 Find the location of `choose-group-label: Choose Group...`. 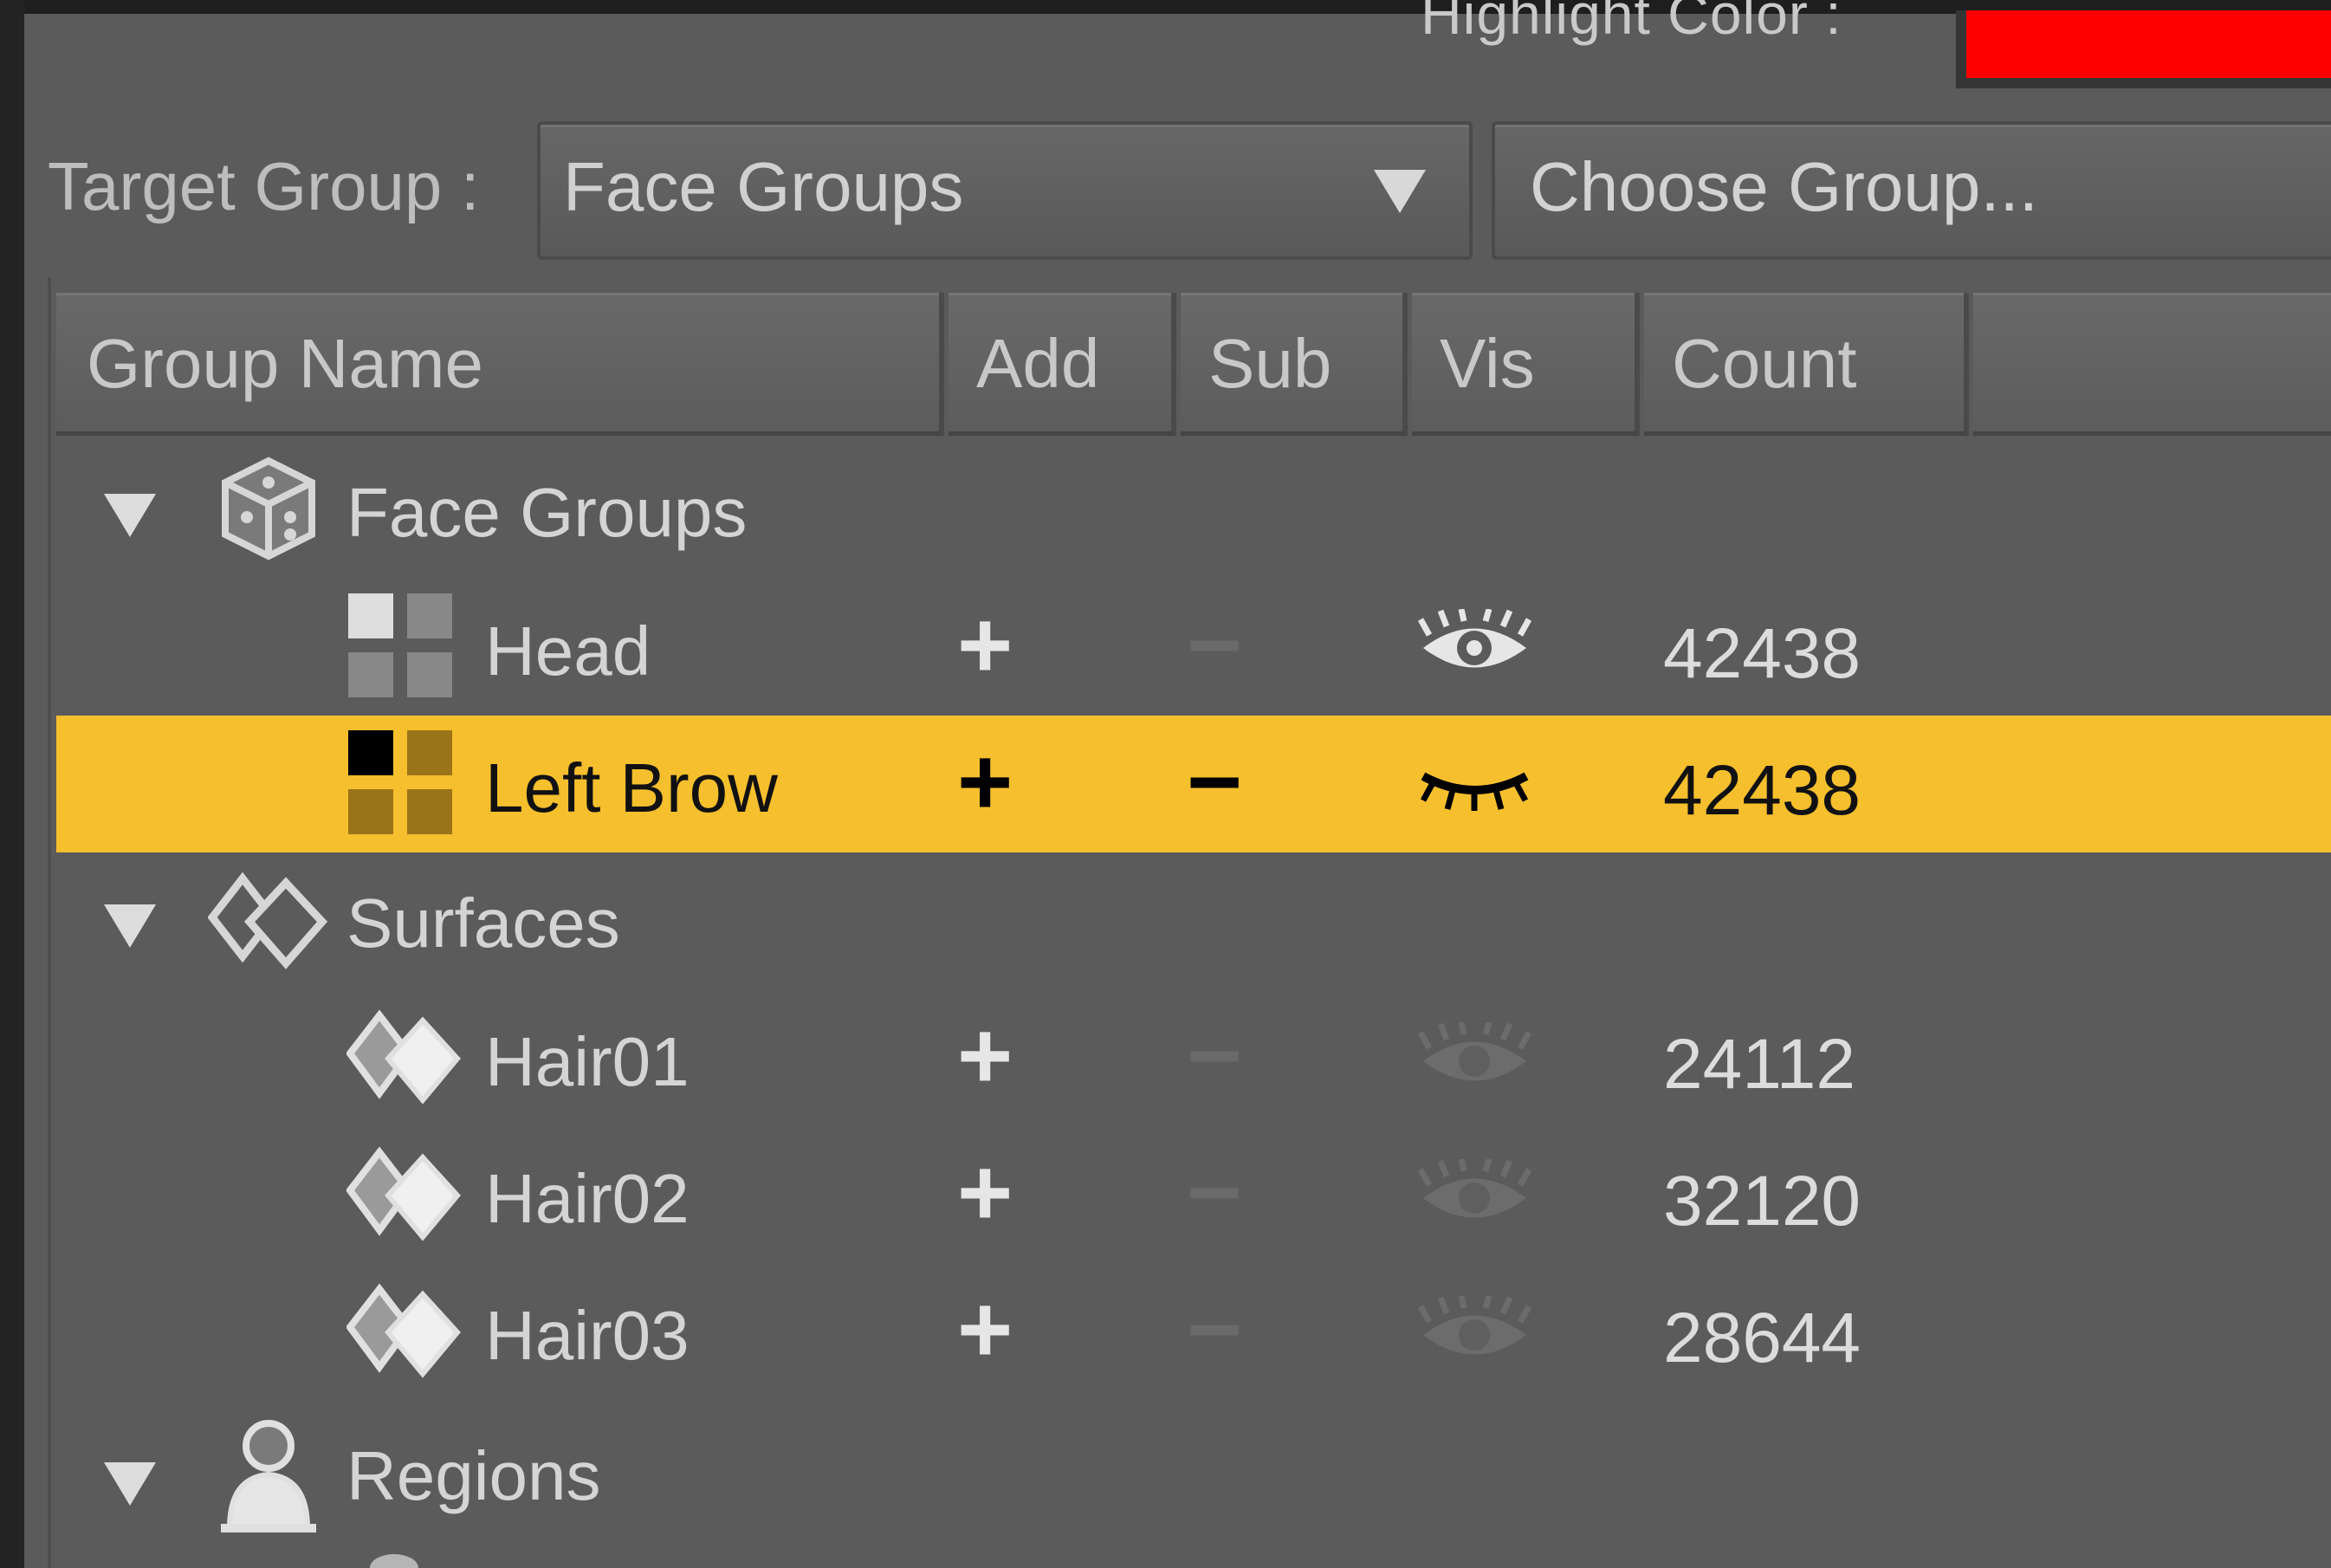

choose-group-label: Choose Group... is located at coordinates (1784, 186).